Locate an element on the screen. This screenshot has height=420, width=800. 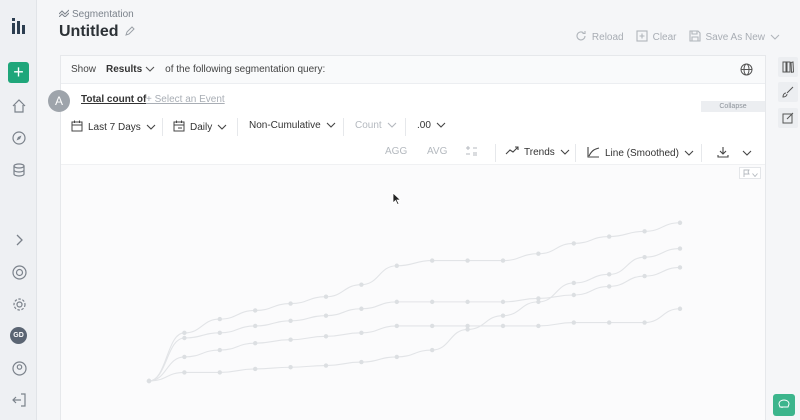
compass-icon is located at coordinates (19, 138).